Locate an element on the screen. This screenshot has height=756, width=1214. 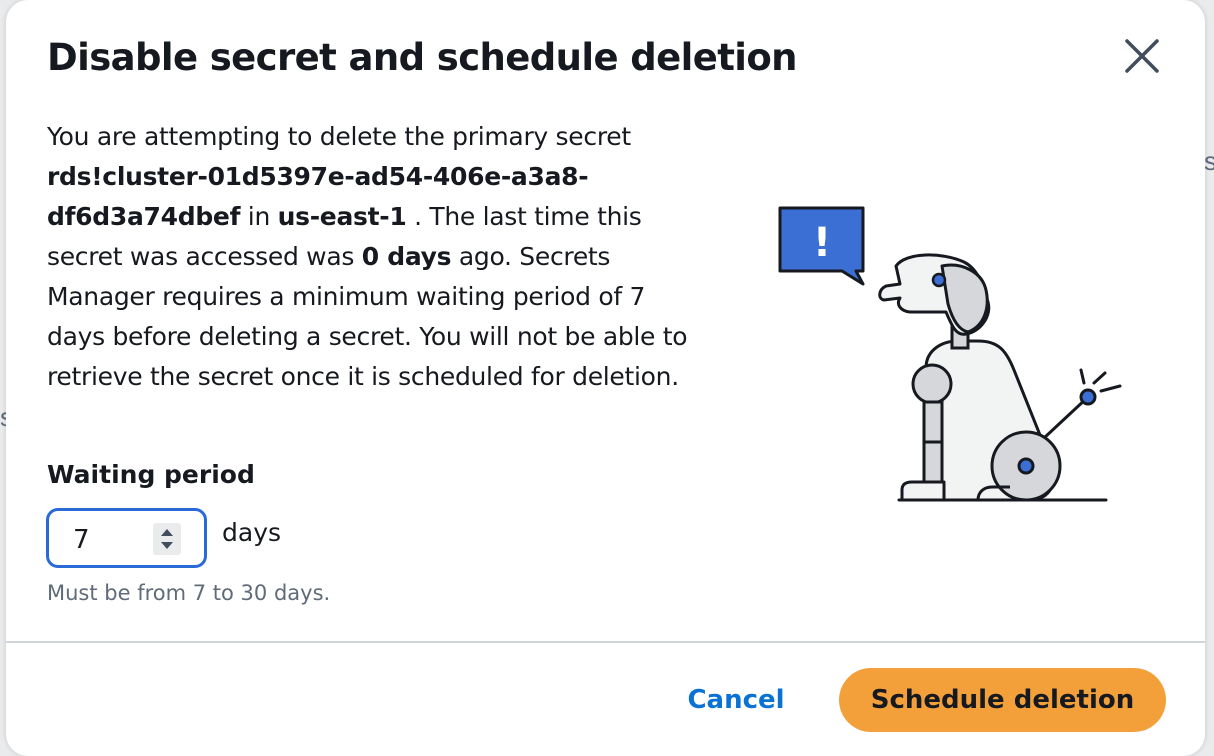
footer-divider is located at coordinates (605, 642).